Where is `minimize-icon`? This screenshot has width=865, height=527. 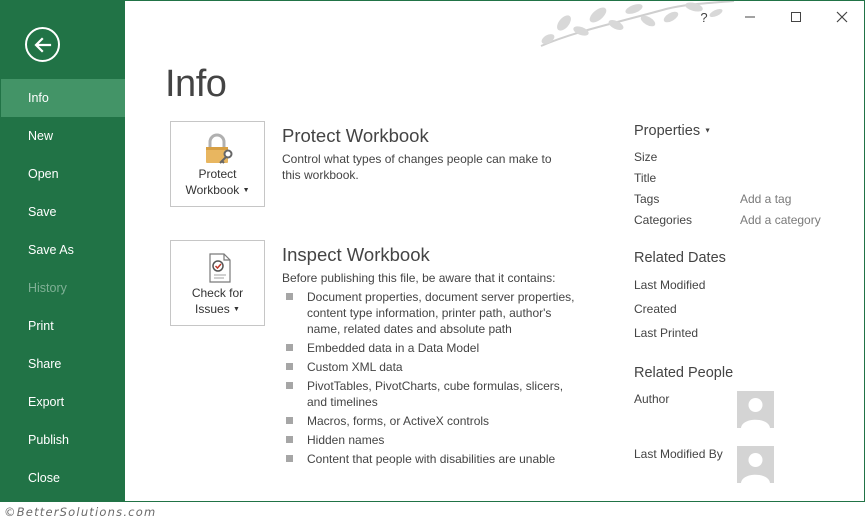
minimize-icon is located at coordinates (750, 17).